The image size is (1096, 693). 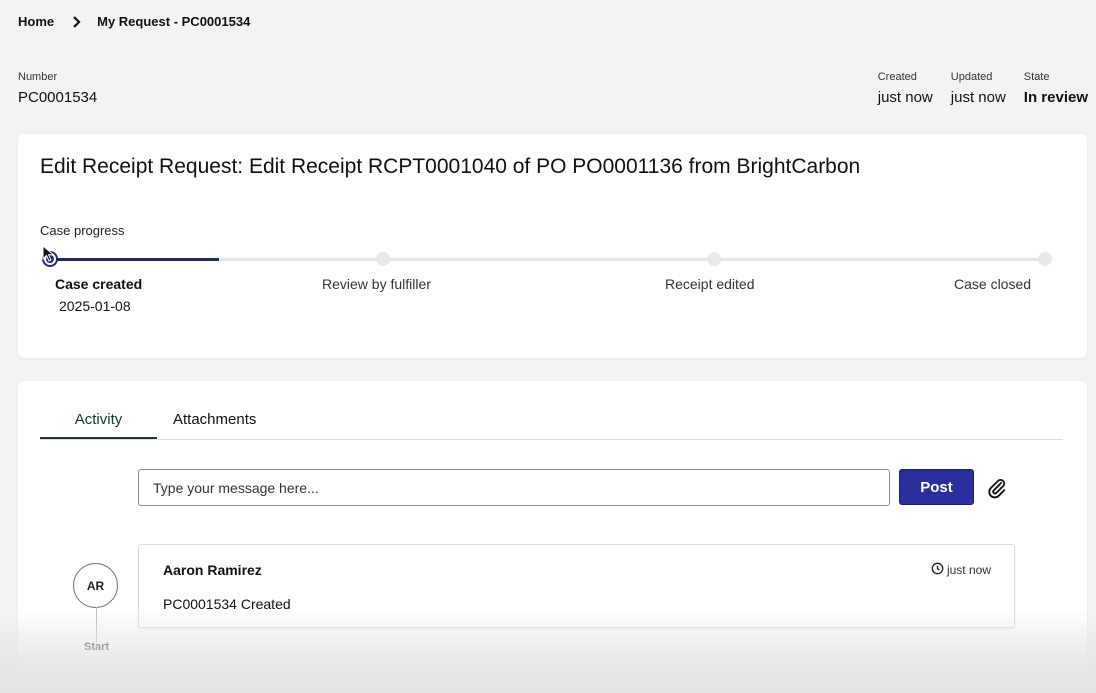 What do you see at coordinates (97, 647) in the screenshot?
I see `timeline-start-label: Start` at bounding box center [97, 647].